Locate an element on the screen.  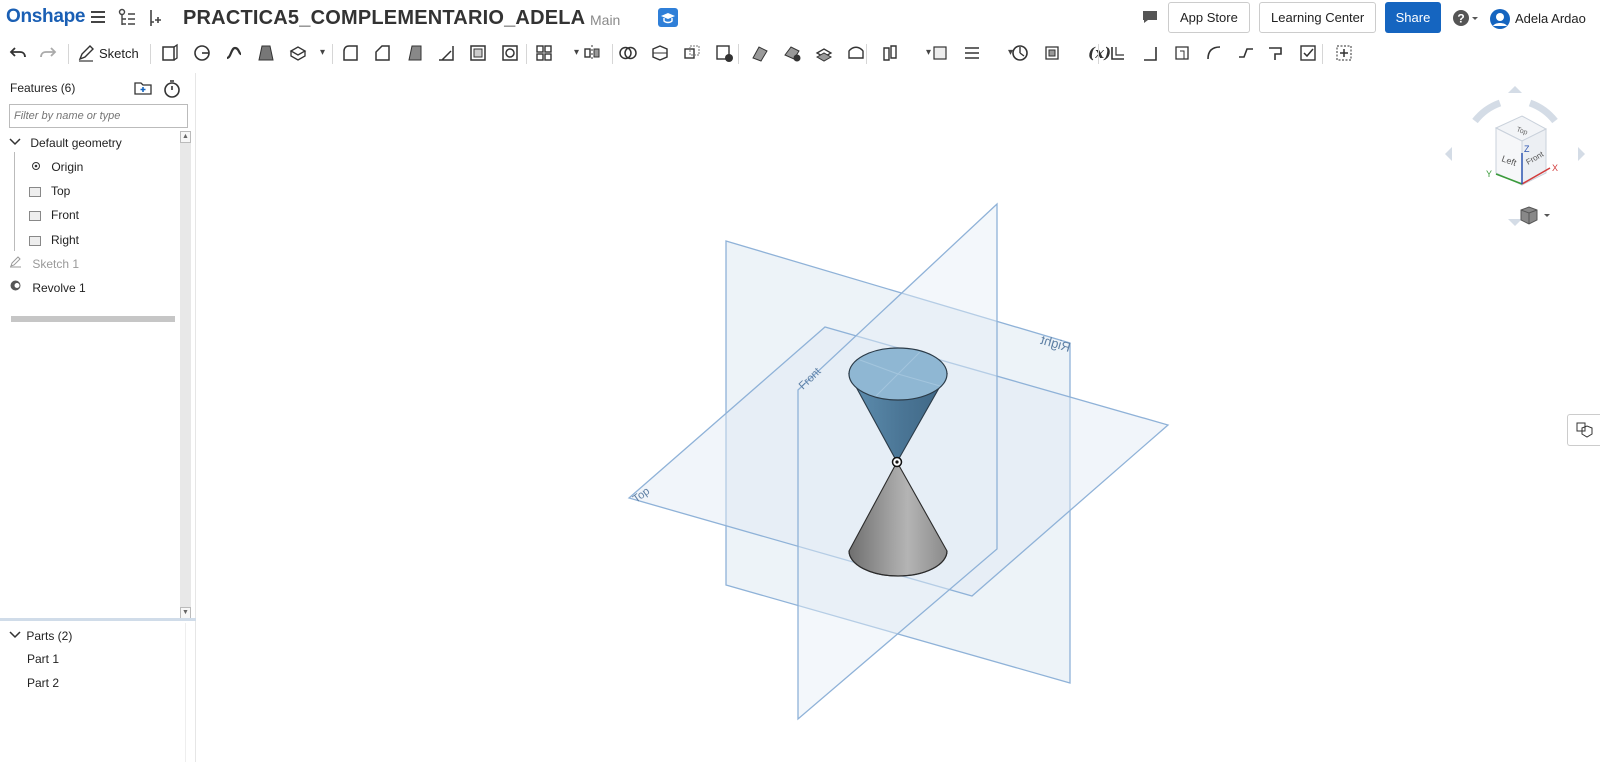
share-button: Share is located at coordinates (1413, 17).